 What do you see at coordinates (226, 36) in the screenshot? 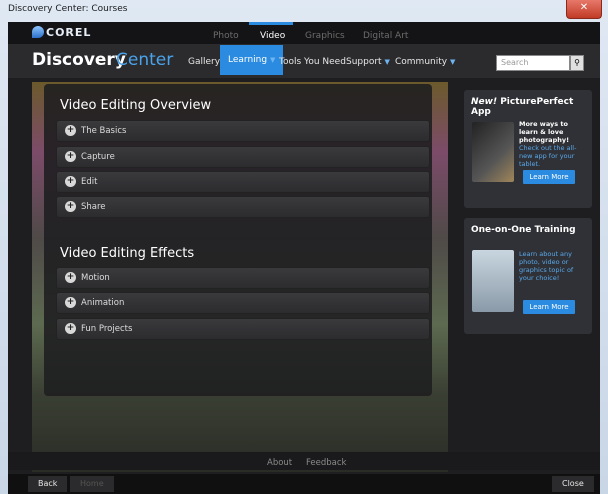
I see `tab-photo: Photo` at bounding box center [226, 36].